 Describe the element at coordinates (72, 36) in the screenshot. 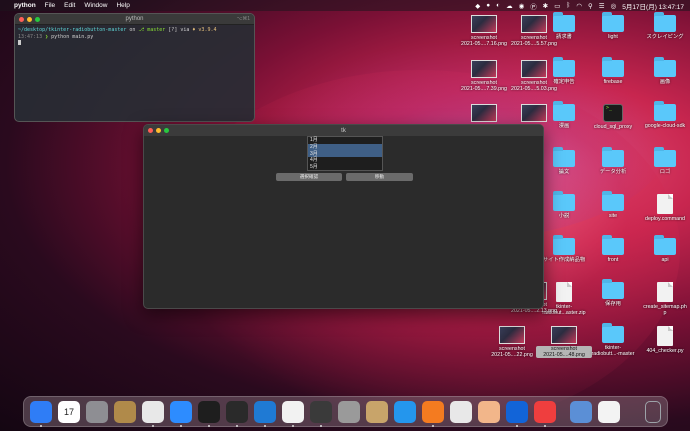

I see `terminal-command: python main.py` at that location.